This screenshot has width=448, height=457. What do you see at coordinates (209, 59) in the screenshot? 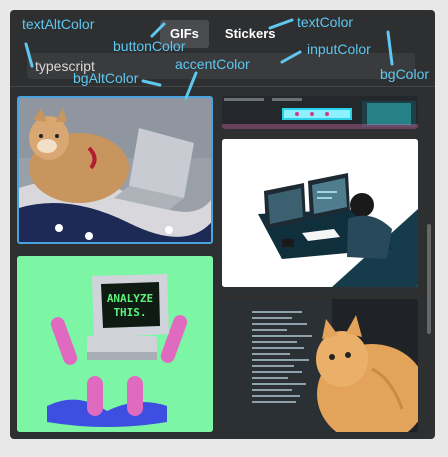
I see `annotation-arrows` at bounding box center [209, 59].